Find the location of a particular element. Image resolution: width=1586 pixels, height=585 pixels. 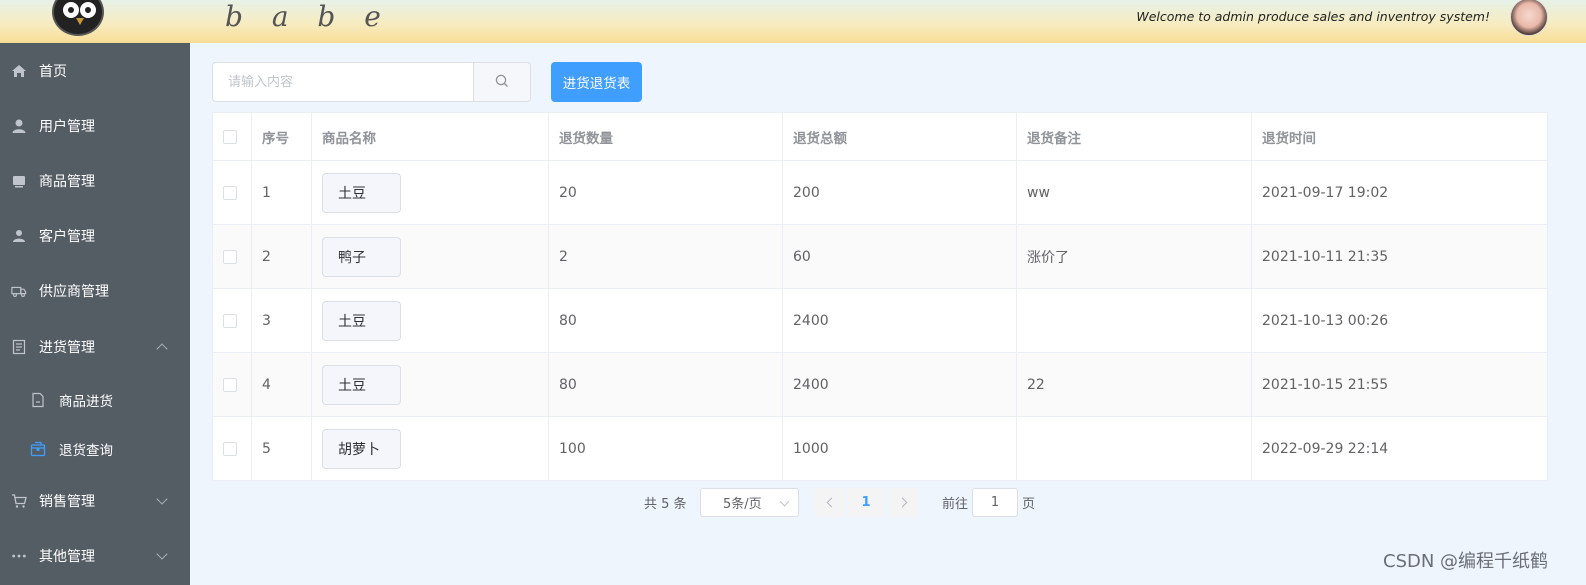

prev-page-button is located at coordinates (830, 502).